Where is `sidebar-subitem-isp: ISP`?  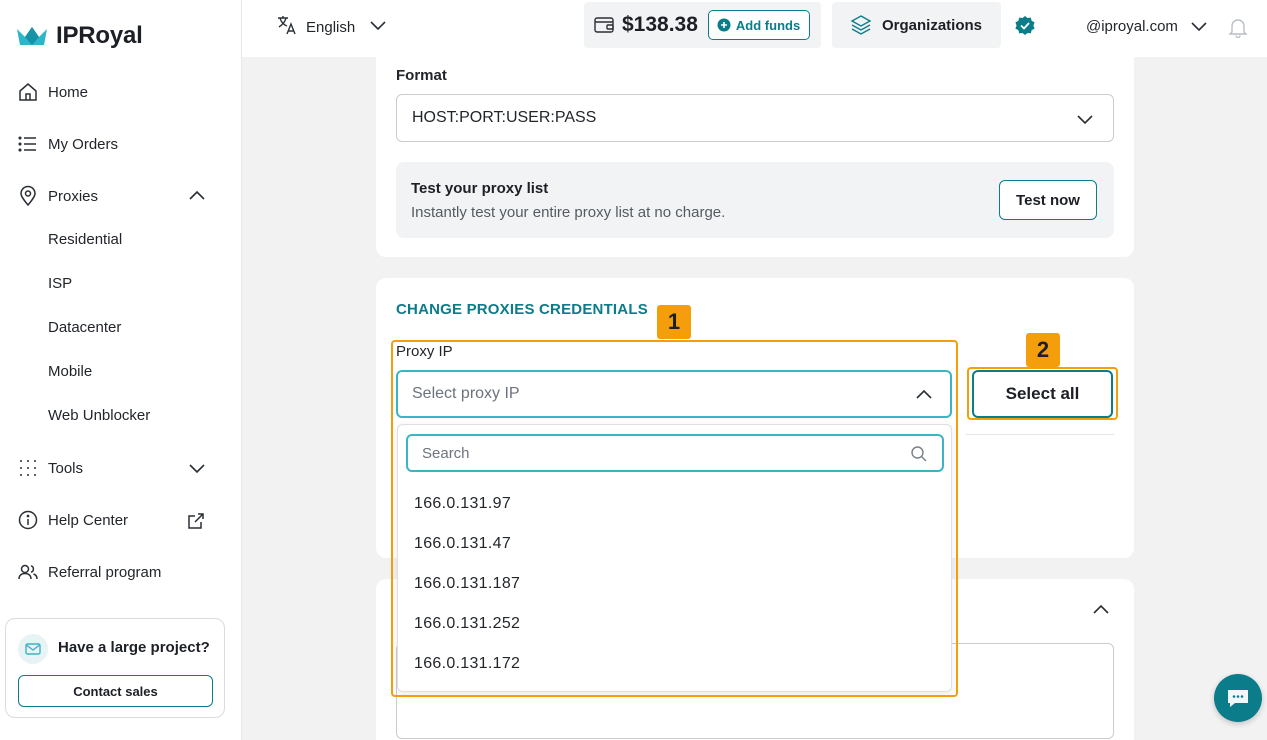 sidebar-subitem-isp: ISP is located at coordinates (60, 283).